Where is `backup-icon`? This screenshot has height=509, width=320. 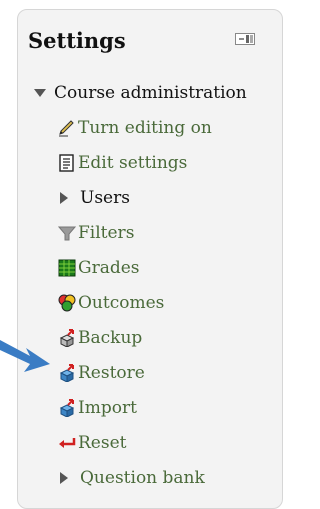
backup-icon is located at coordinates (67, 338).